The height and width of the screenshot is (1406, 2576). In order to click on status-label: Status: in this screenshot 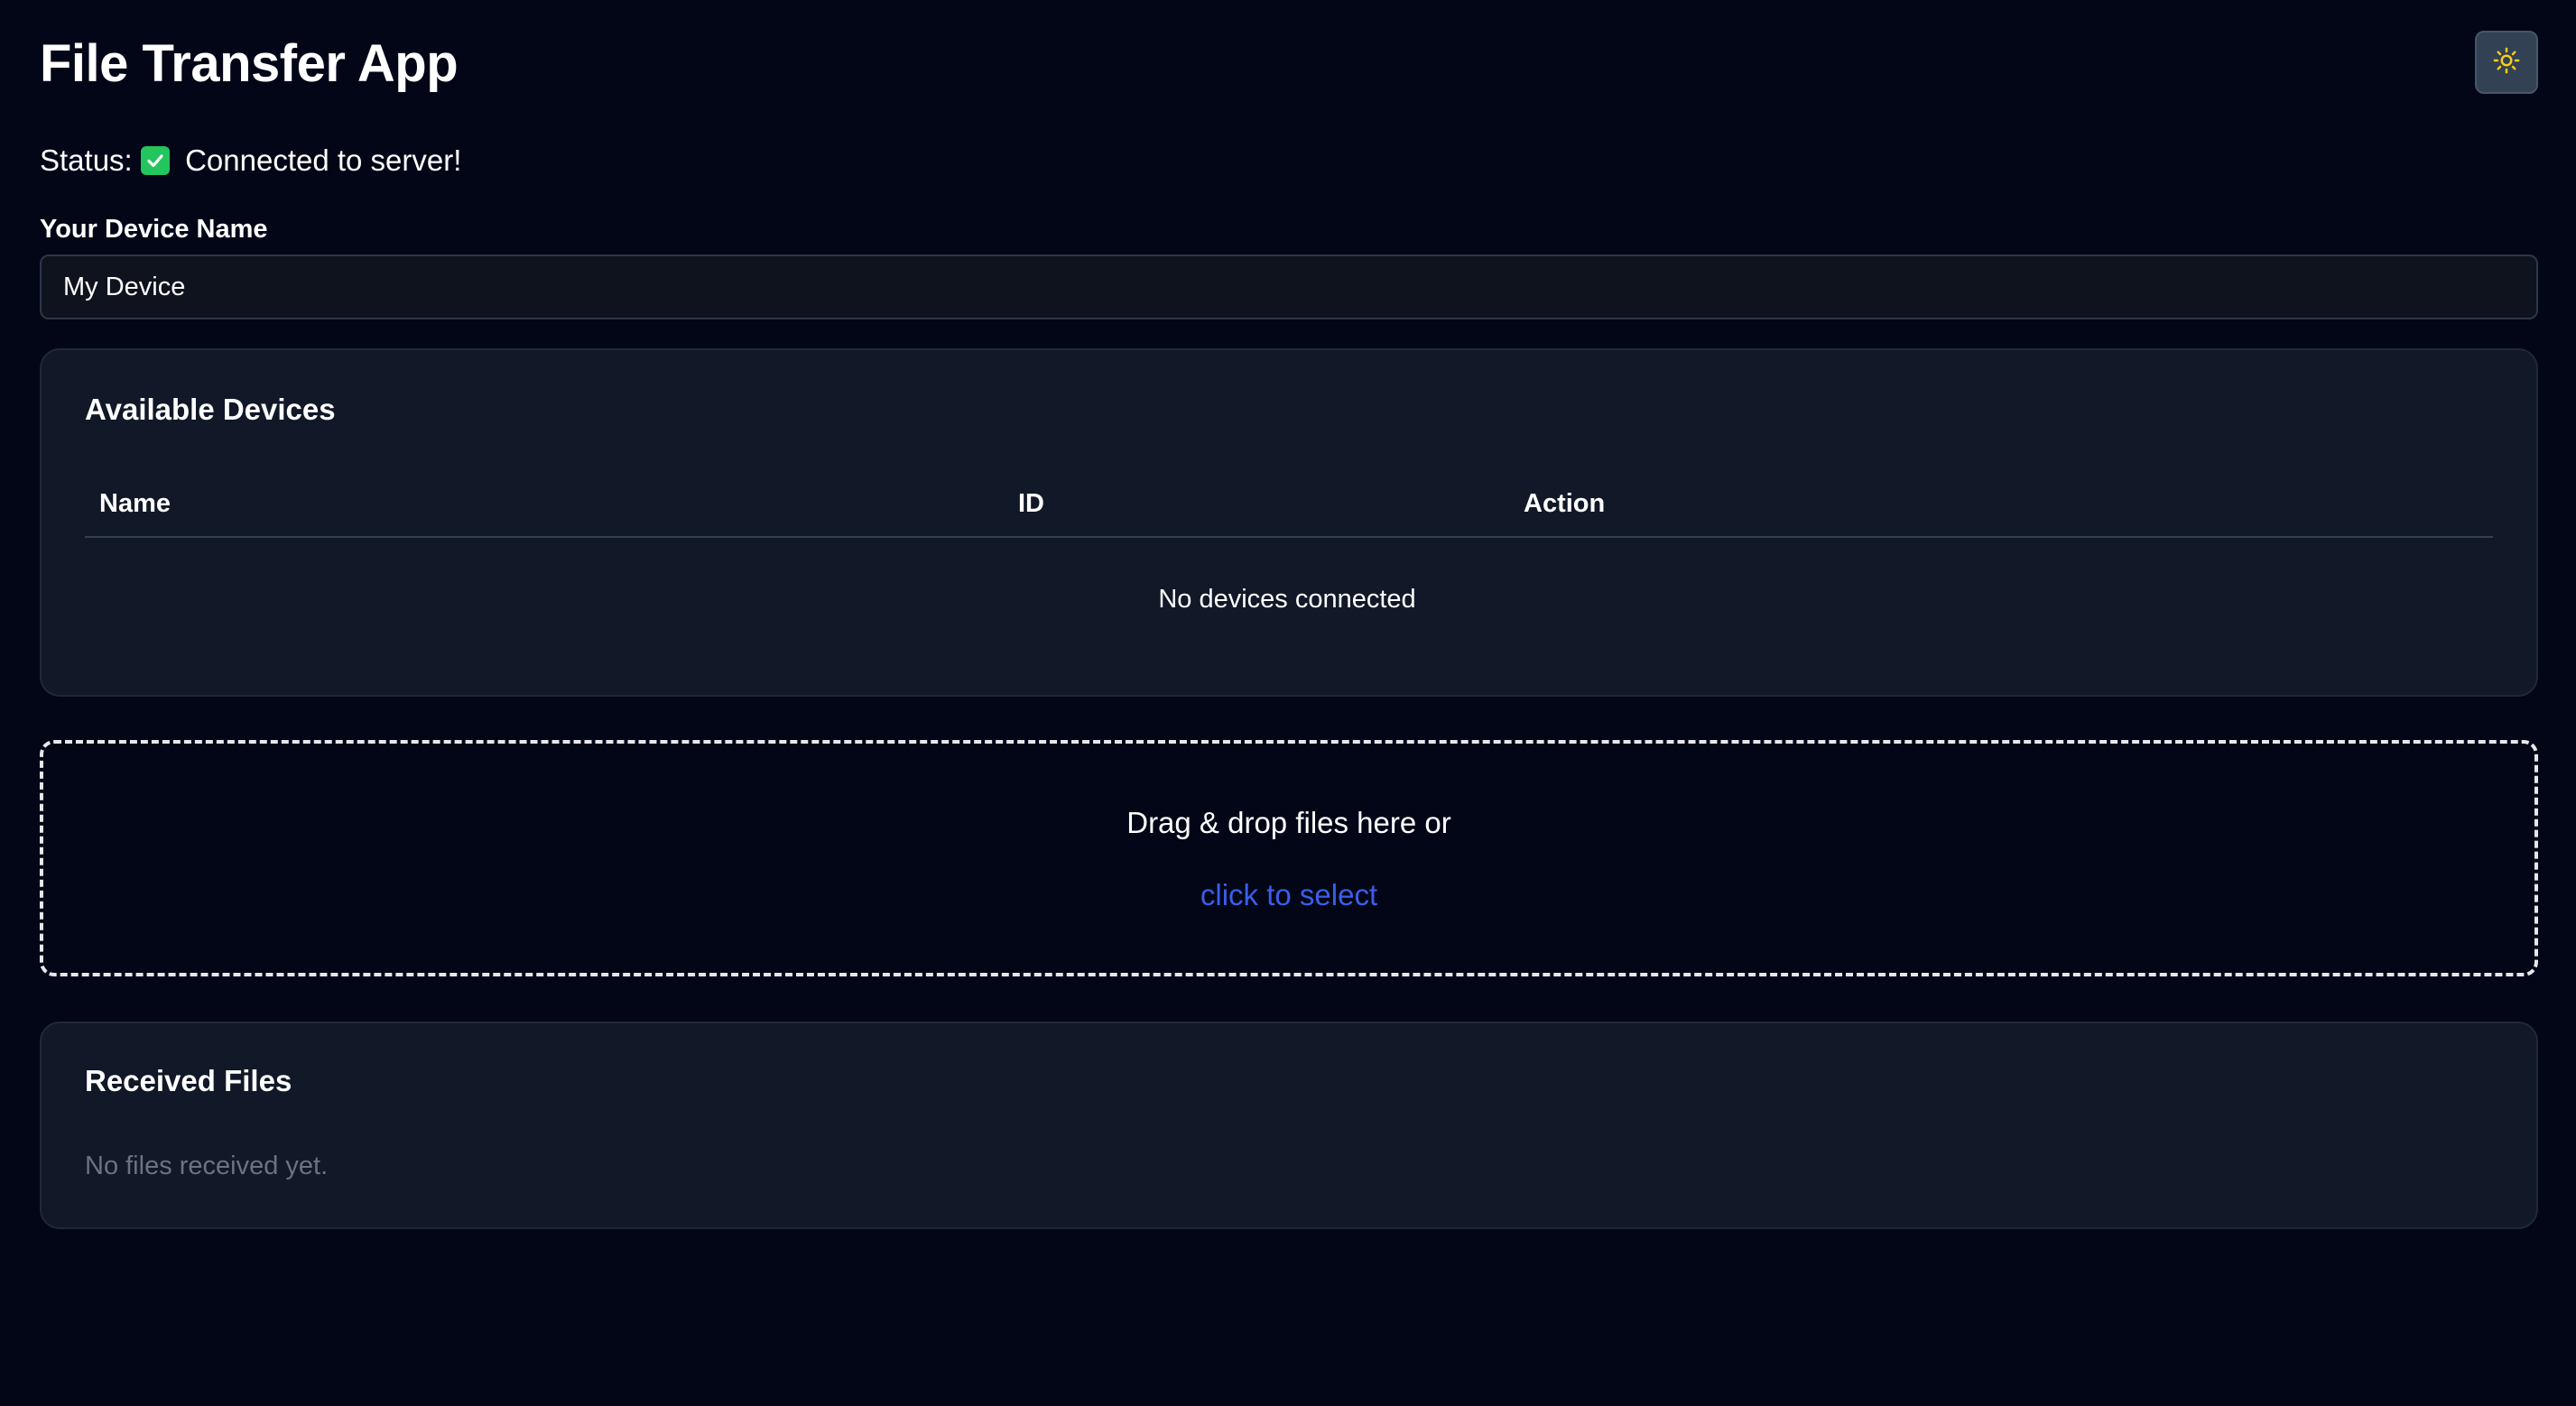, I will do `click(86, 160)`.